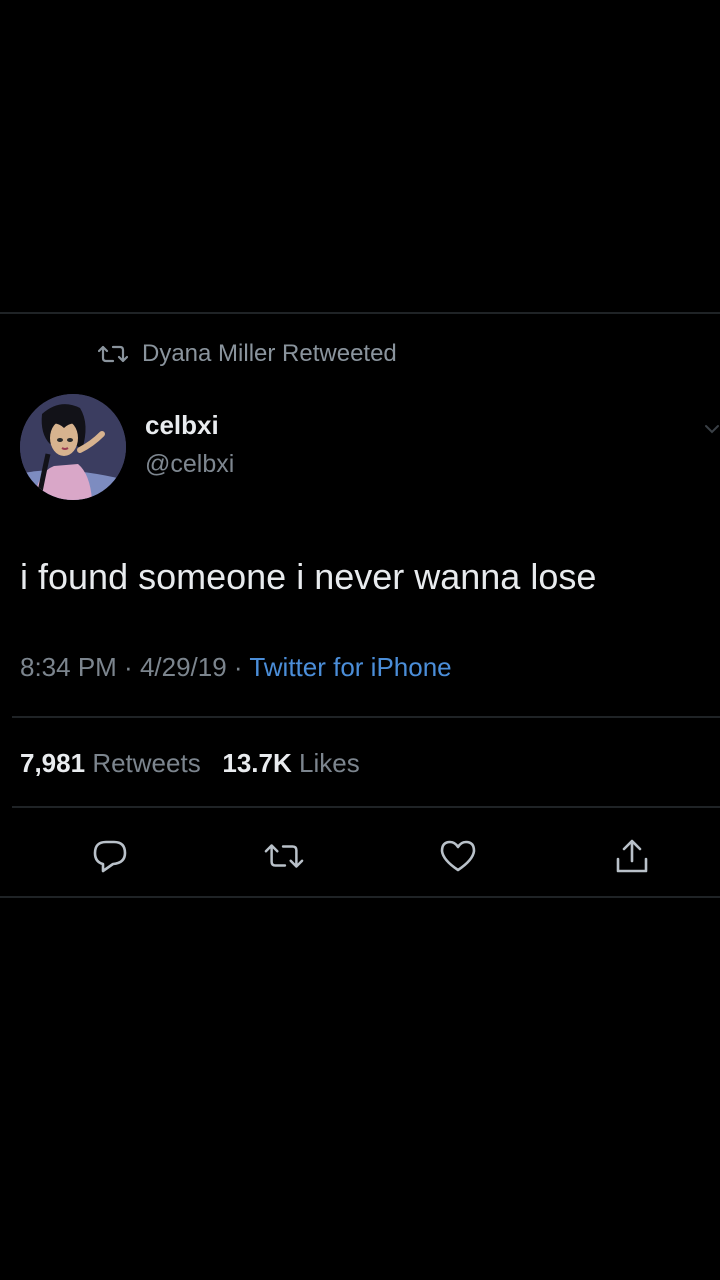 This screenshot has width=720, height=1280. Describe the element at coordinates (329, 763) in the screenshot. I see `likes-label: Likes` at that location.